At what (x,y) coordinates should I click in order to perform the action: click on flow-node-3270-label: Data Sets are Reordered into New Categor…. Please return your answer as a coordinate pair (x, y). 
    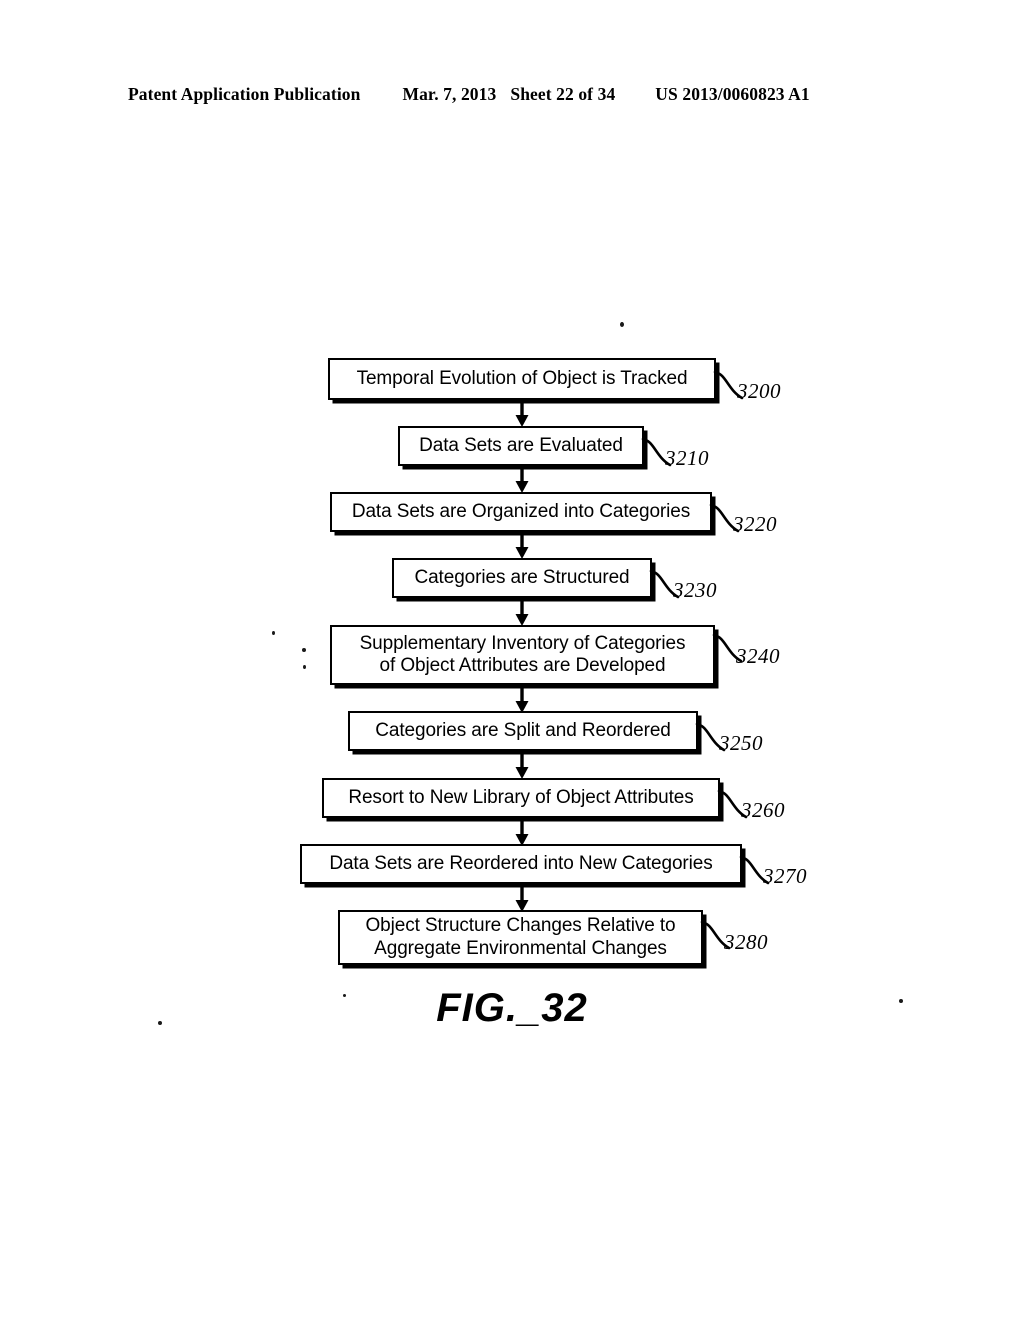
    Looking at the image, I should click on (521, 864).